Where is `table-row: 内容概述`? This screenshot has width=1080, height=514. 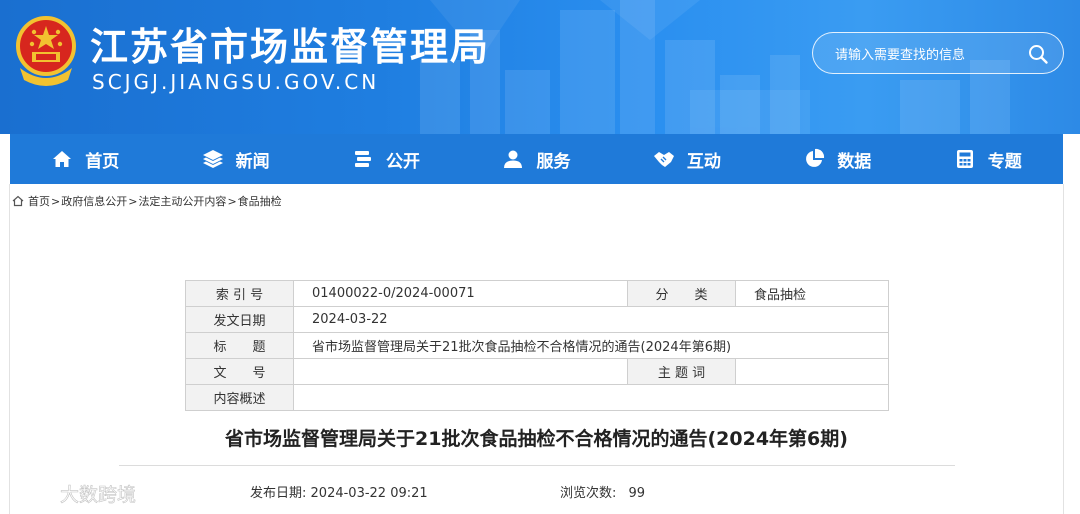
table-row: 内容概述 is located at coordinates (537, 397).